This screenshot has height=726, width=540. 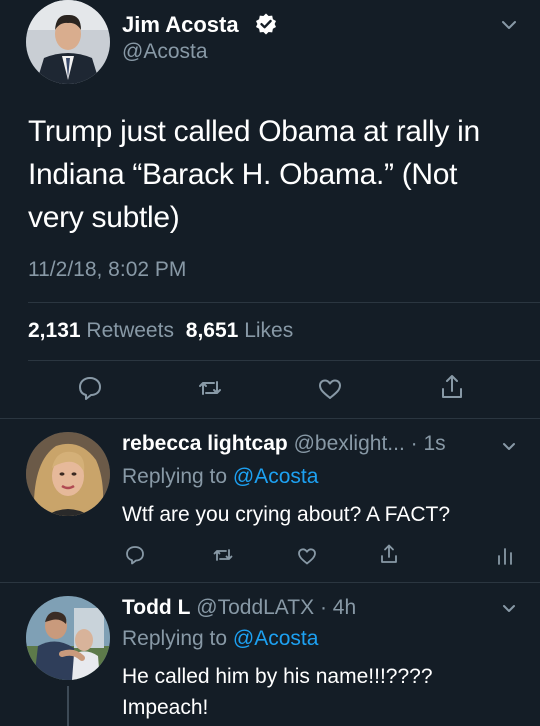 I want to click on analytics-icon, so click(x=505, y=556).